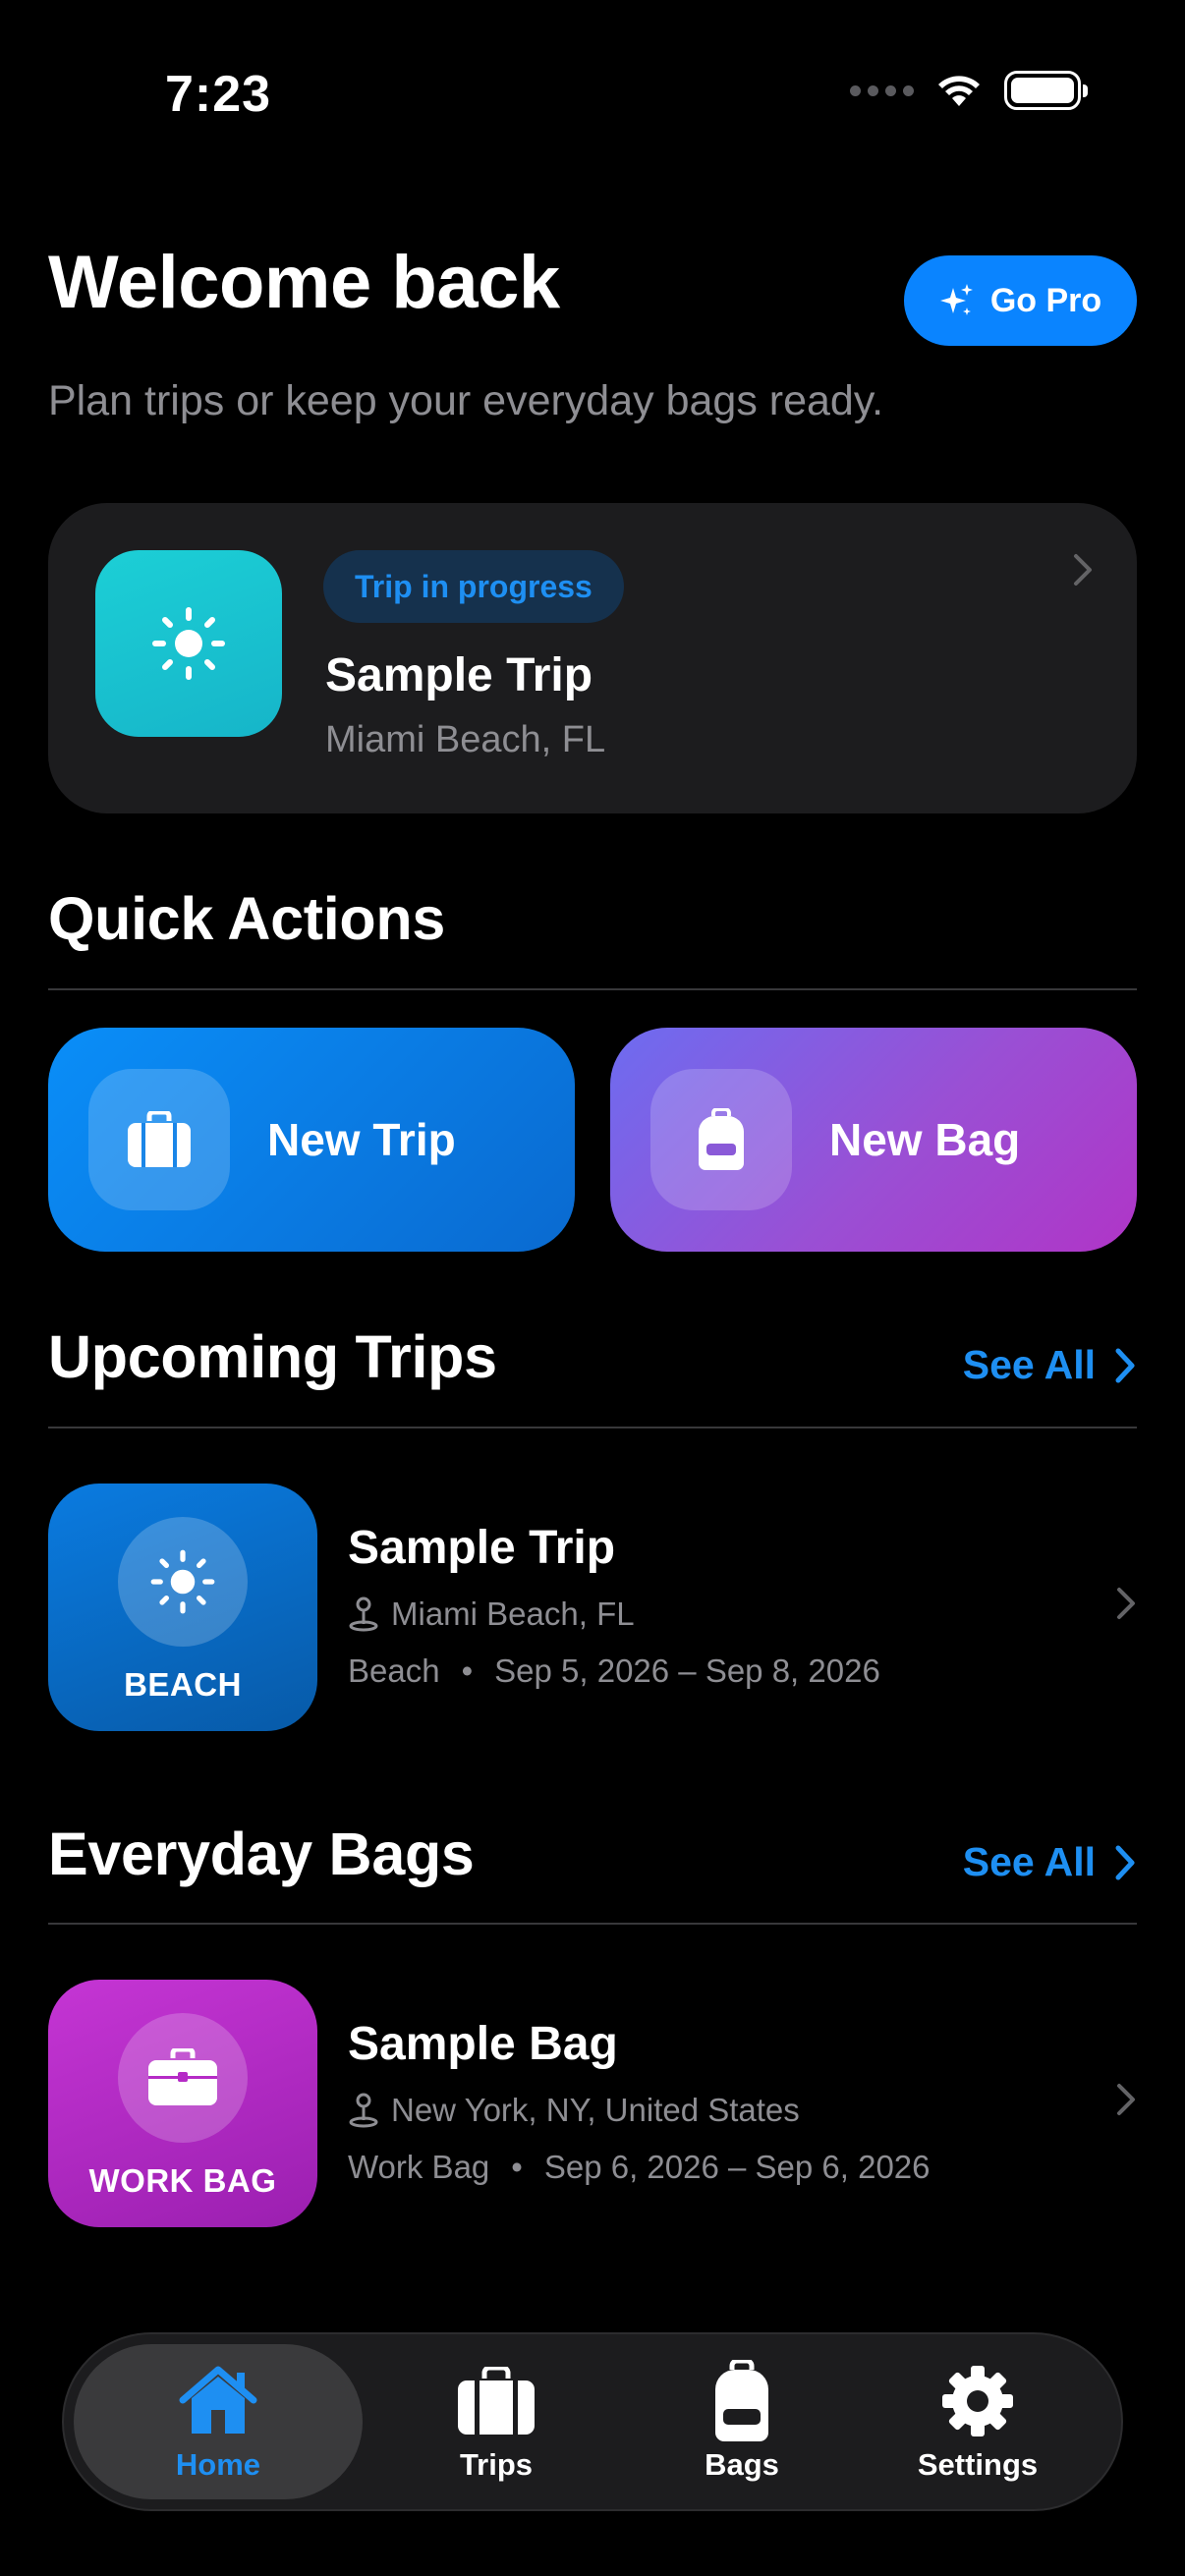 This screenshot has width=1185, height=2576. Describe the element at coordinates (592, 93) in the screenshot. I see `status-bar: 7:23` at that location.